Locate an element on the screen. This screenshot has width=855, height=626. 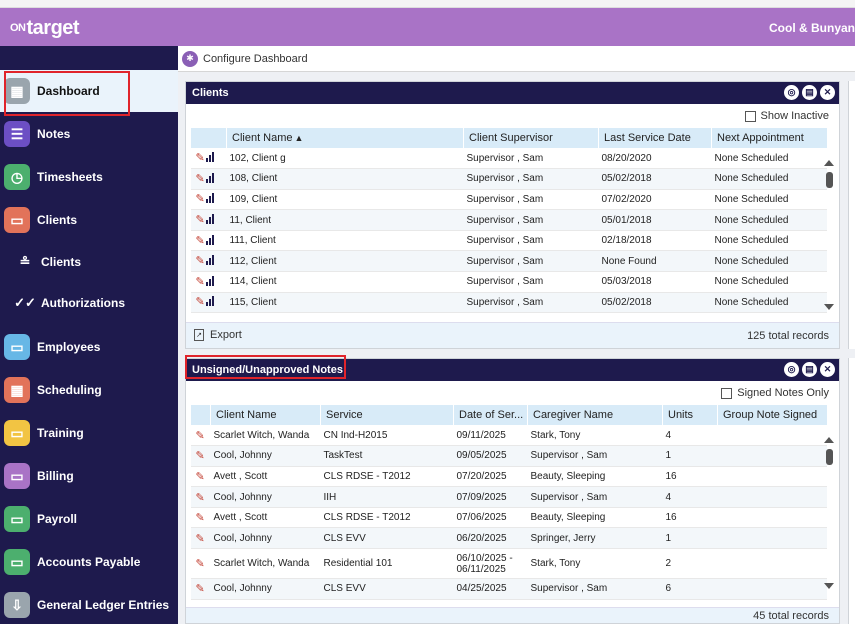
sidebar-item-payroll: ▭ Payroll is located at coordinates (89, 519).